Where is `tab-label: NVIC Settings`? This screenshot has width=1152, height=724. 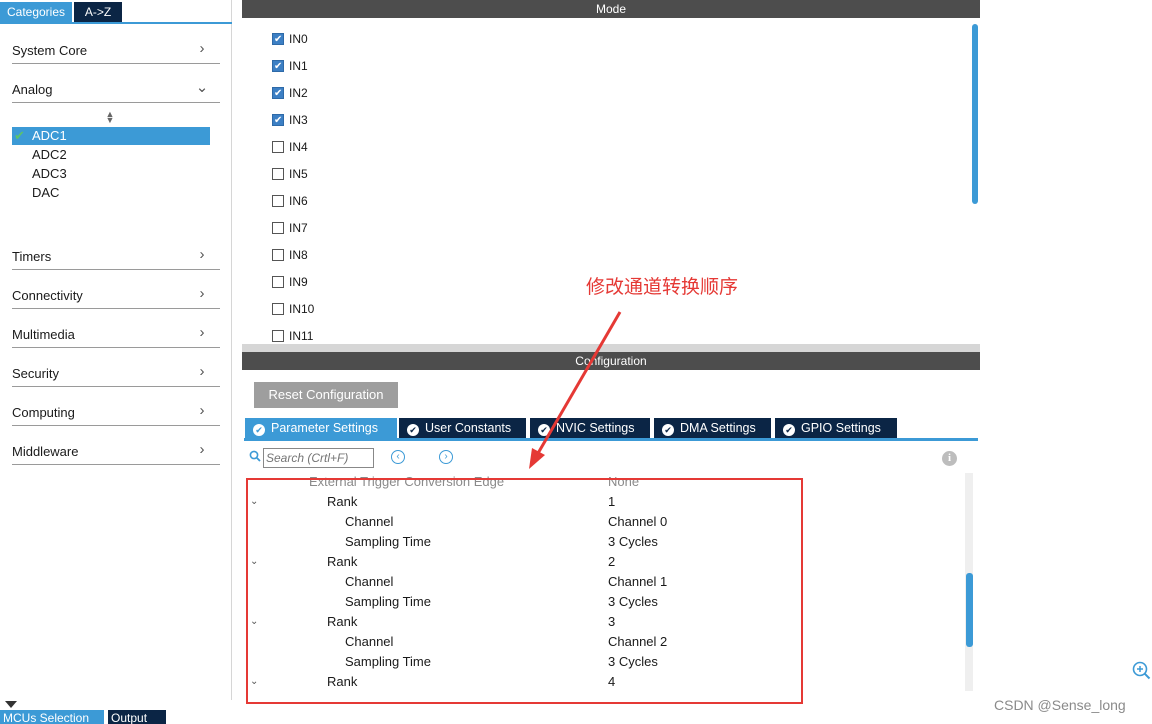 tab-label: NVIC Settings is located at coordinates (595, 428).